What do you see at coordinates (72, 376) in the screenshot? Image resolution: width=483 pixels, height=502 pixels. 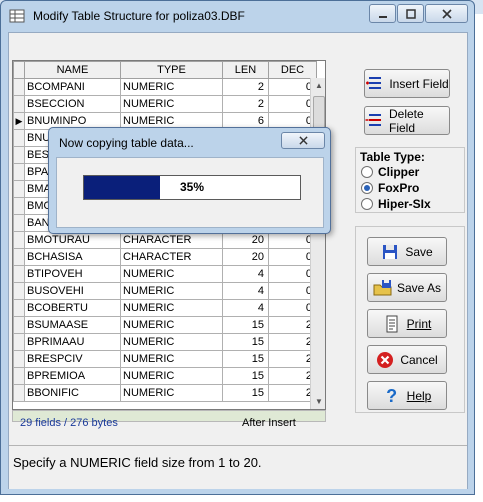 I see `cell-name: BPREMIOA` at bounding box center [72, 376].